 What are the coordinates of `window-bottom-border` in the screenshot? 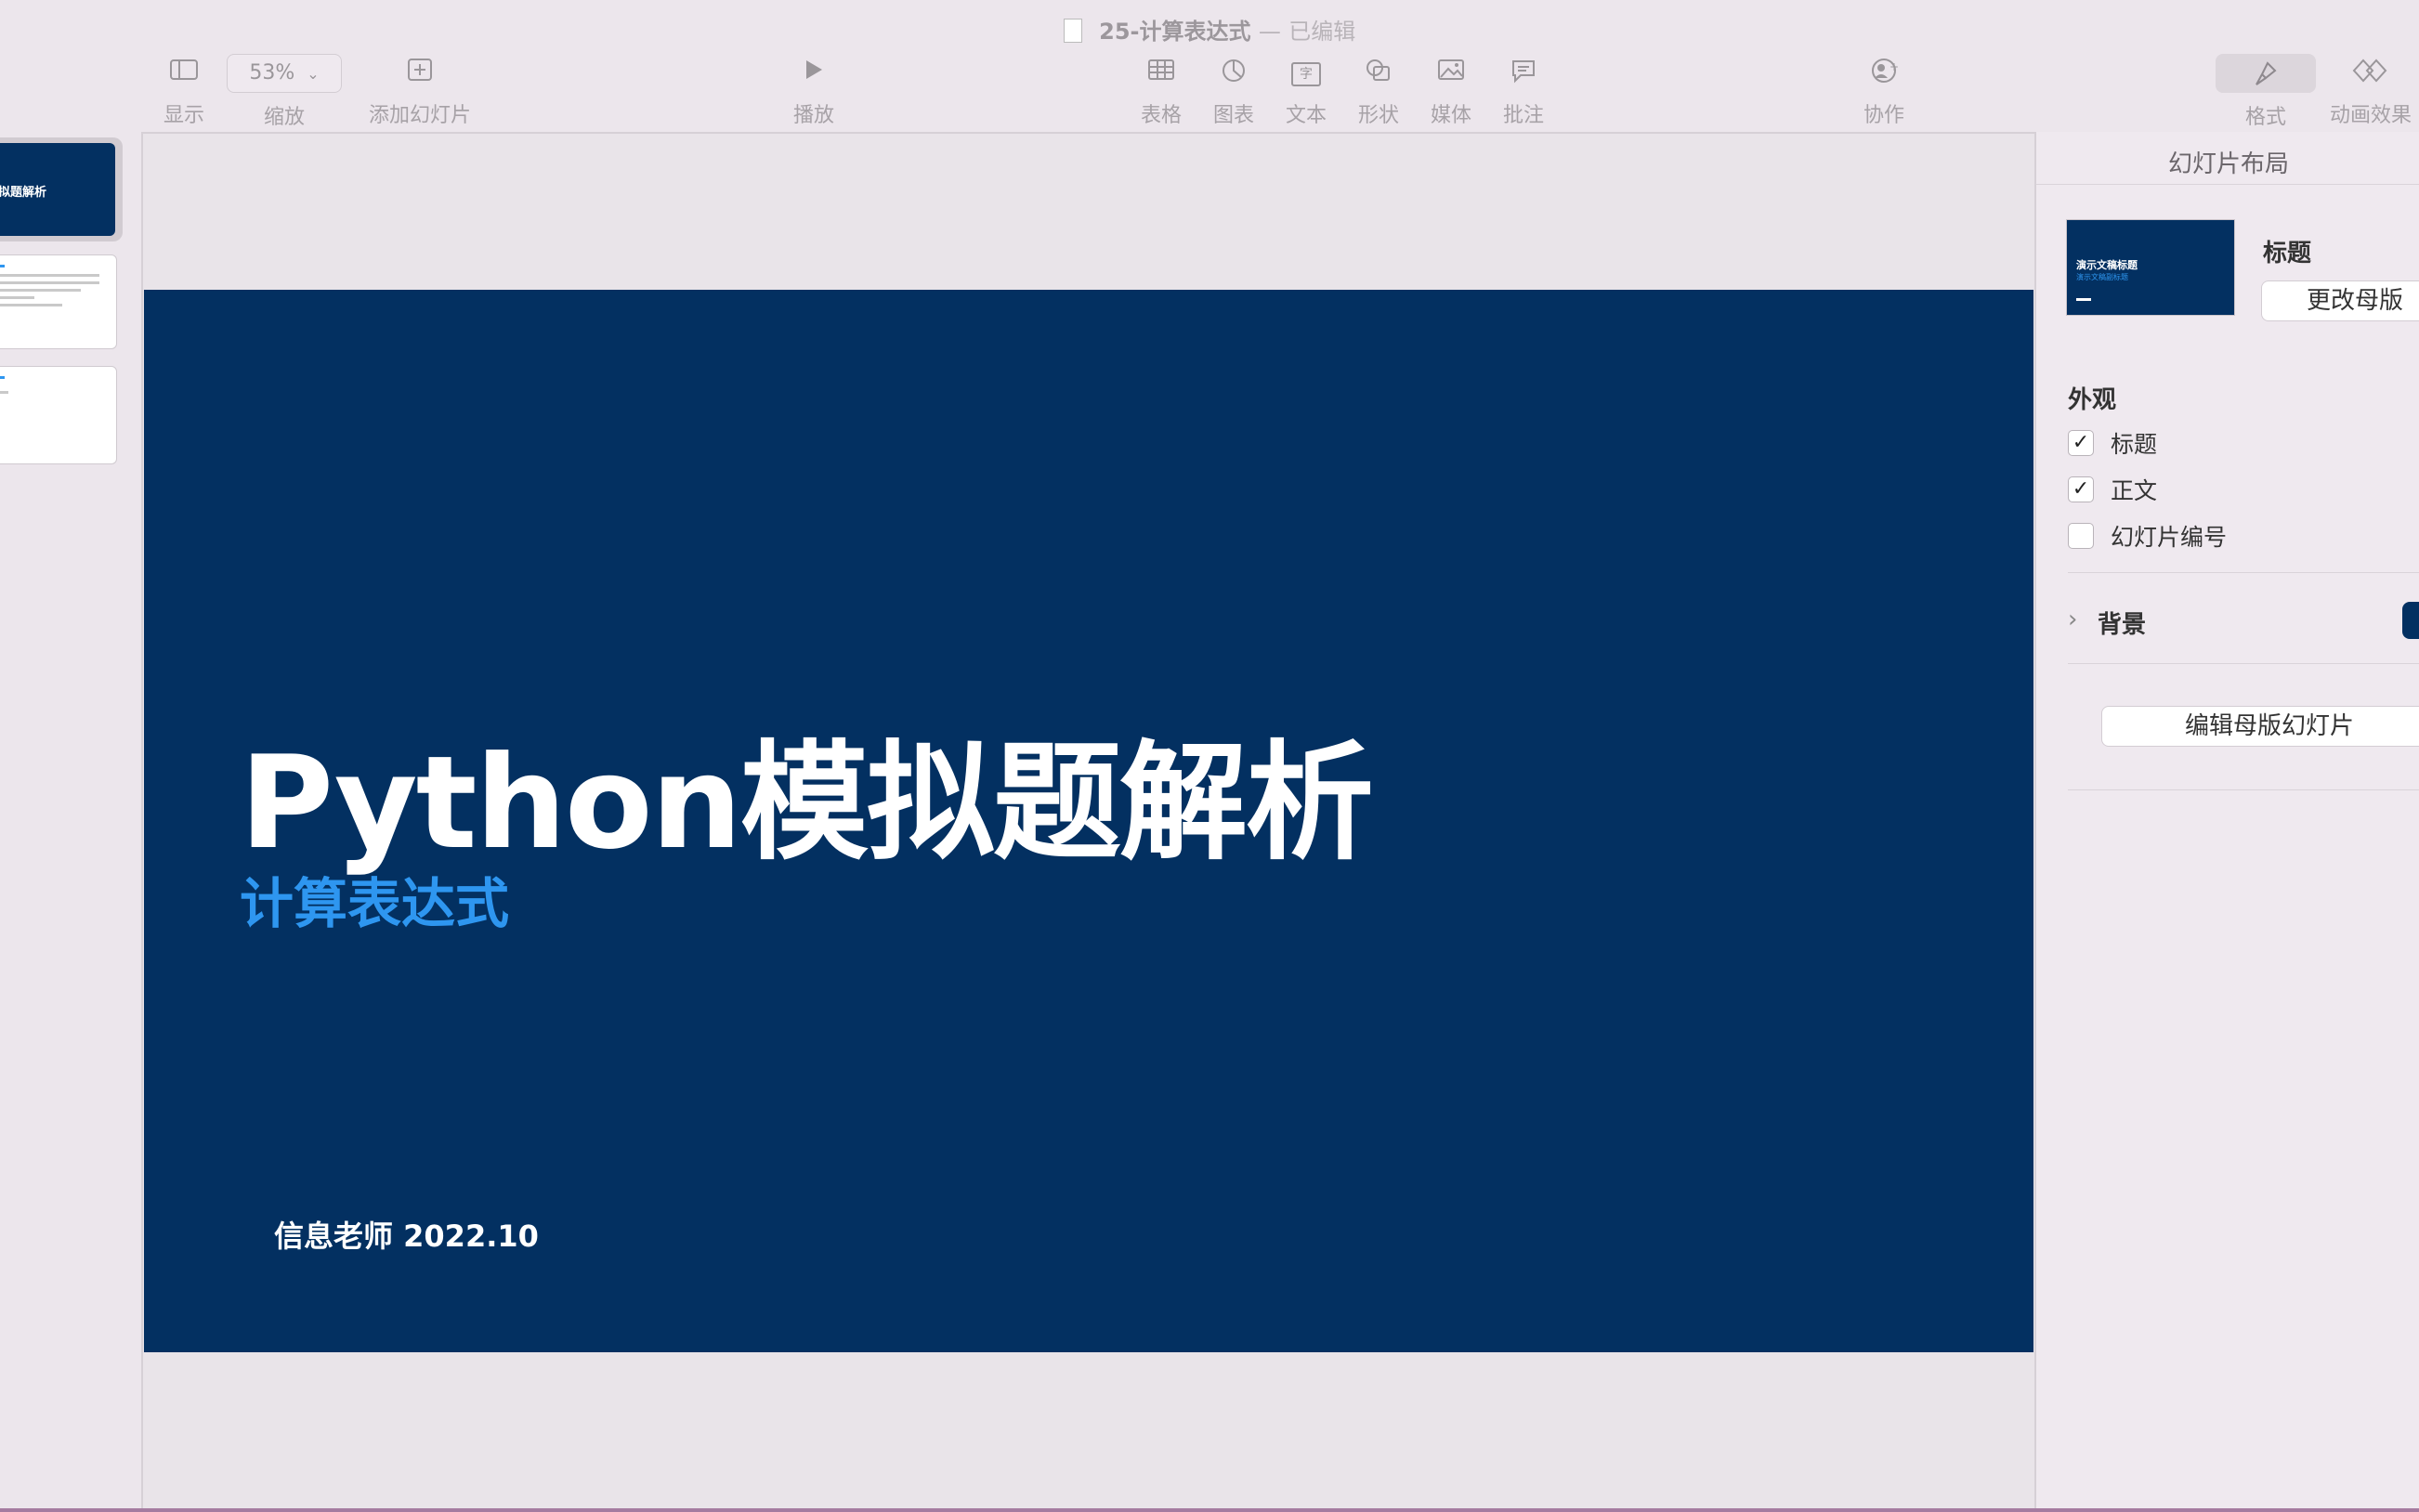 It's located at (1209, 1510).